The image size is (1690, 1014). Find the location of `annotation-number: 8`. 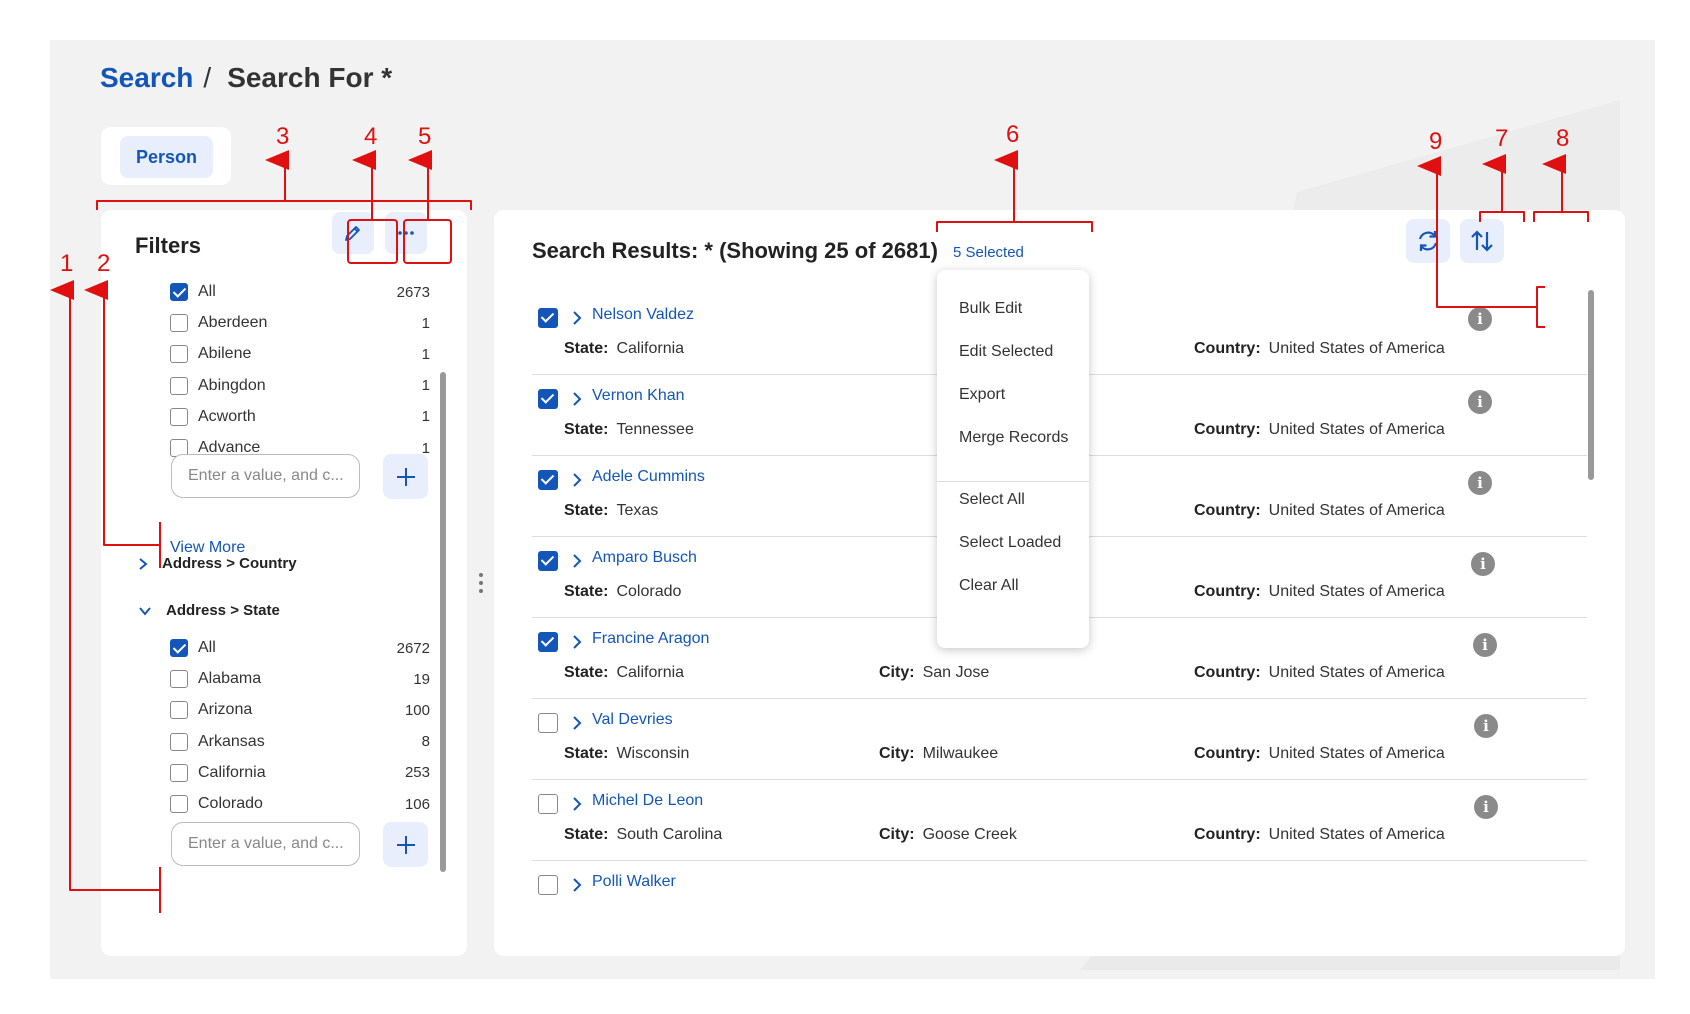

annotation-number: 8 is located at coordinates (1563, 138).